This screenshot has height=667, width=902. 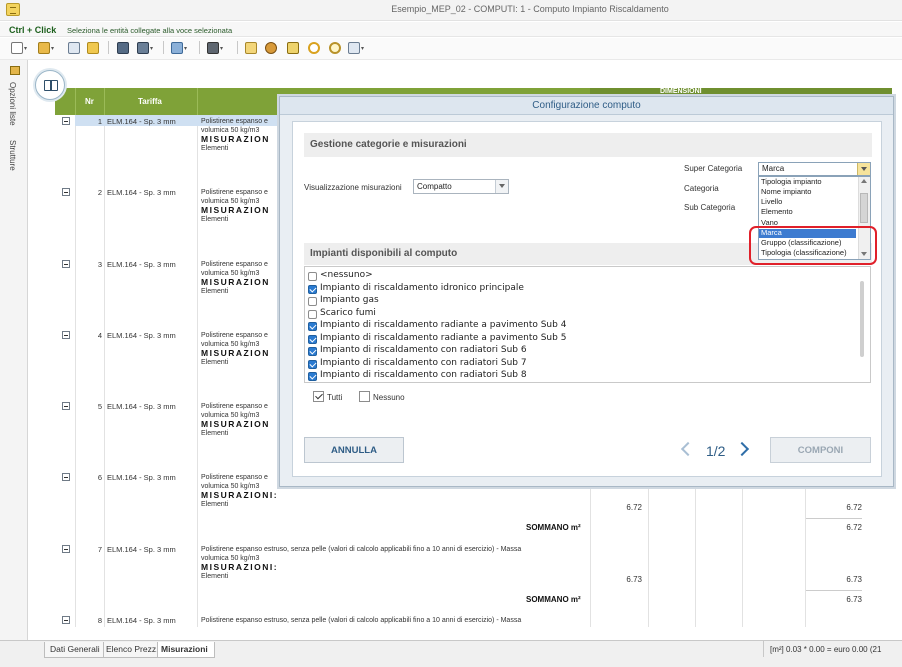 I want to click on users-button, so click(x=271, y=48).